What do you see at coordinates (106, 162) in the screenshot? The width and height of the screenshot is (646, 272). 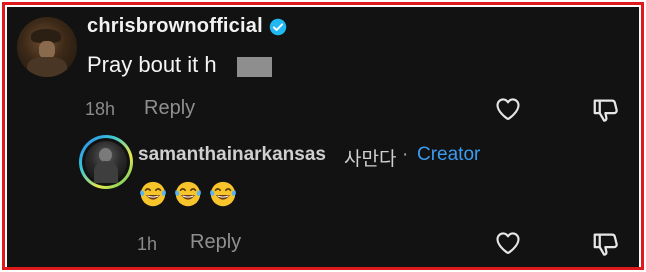 I see `avatar-samanthainarkansas` at bounding box center [106, 162].